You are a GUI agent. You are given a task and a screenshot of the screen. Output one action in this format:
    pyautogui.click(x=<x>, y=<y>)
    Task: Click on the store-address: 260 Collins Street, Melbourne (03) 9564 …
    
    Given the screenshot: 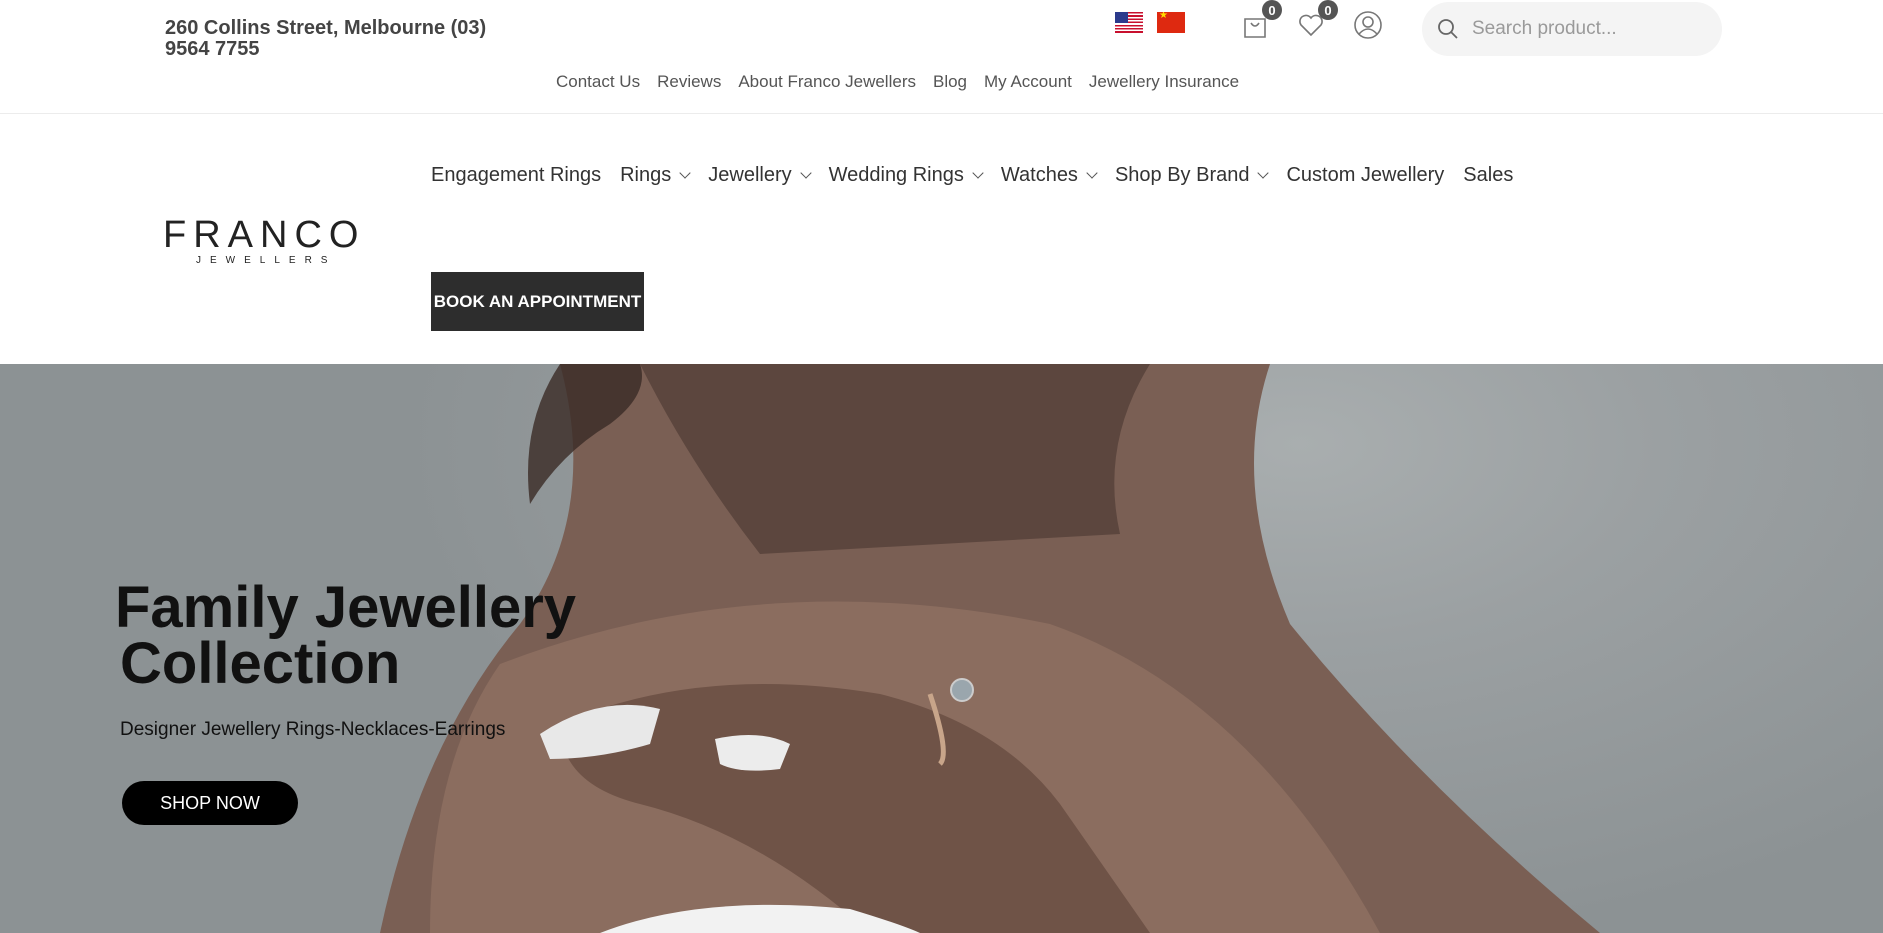 What is the action you would take?
    pyautogui.click(x=326, y=38)
    